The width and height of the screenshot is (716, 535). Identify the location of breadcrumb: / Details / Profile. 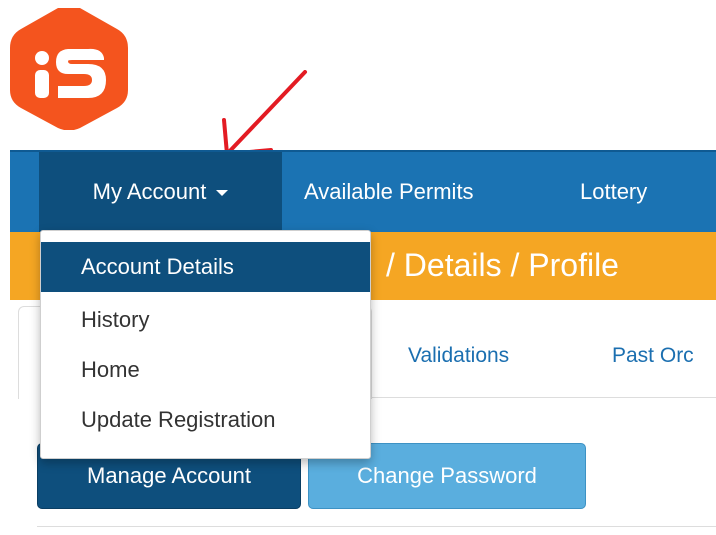
(502, 265).